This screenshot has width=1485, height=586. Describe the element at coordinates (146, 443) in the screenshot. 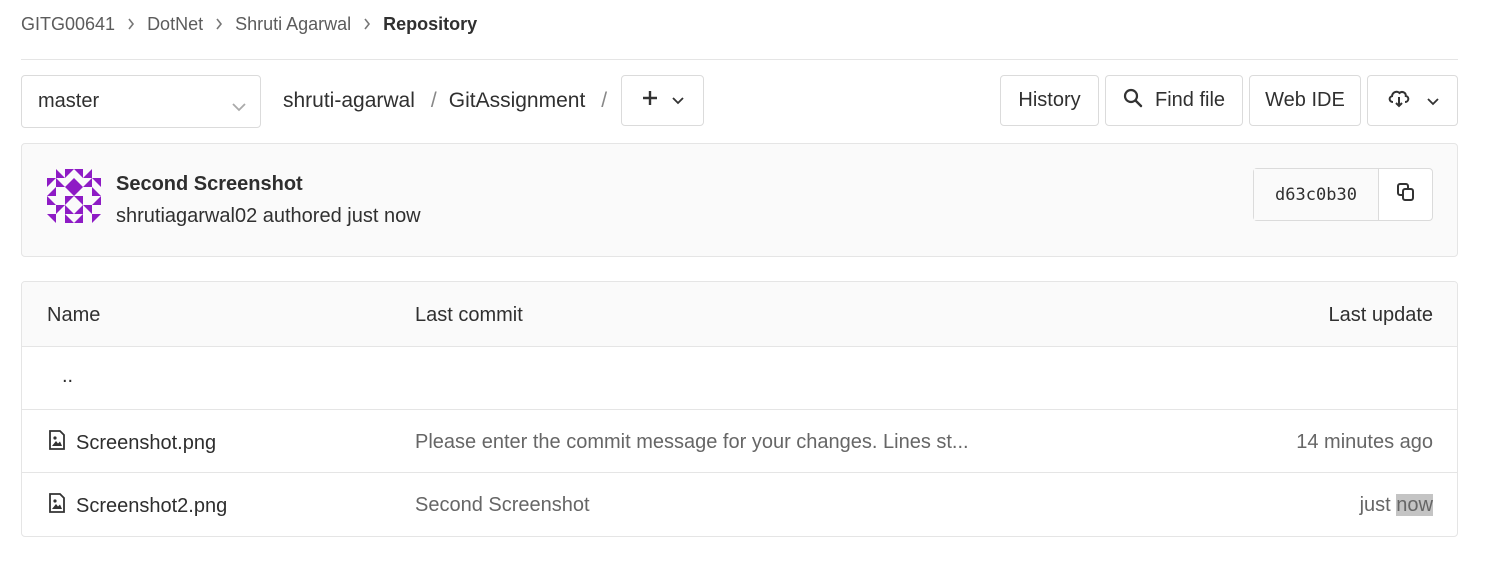

I see `file-name: Screenshot.png` at that location.